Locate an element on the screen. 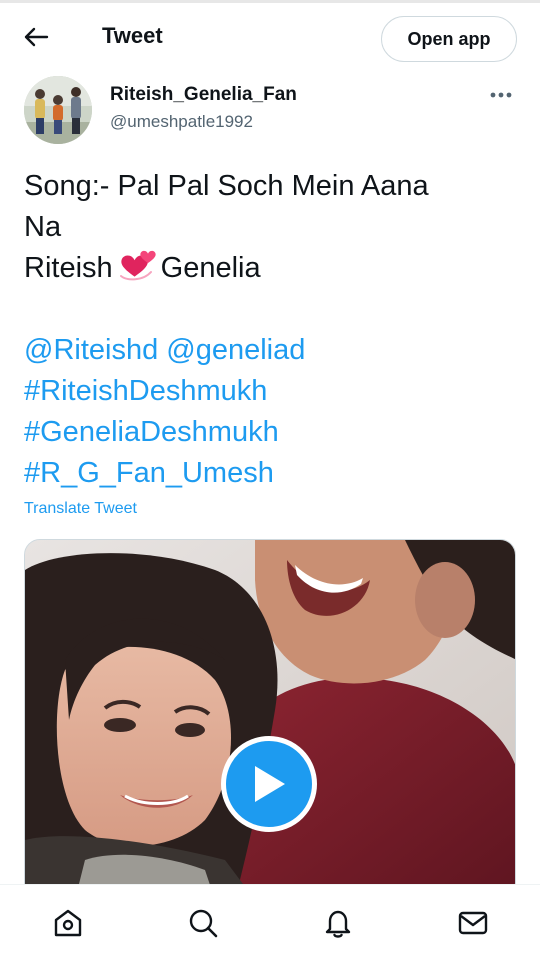 The height and width of the screenshot is (960, 540). home-icon is located at coordinates (67, 922).